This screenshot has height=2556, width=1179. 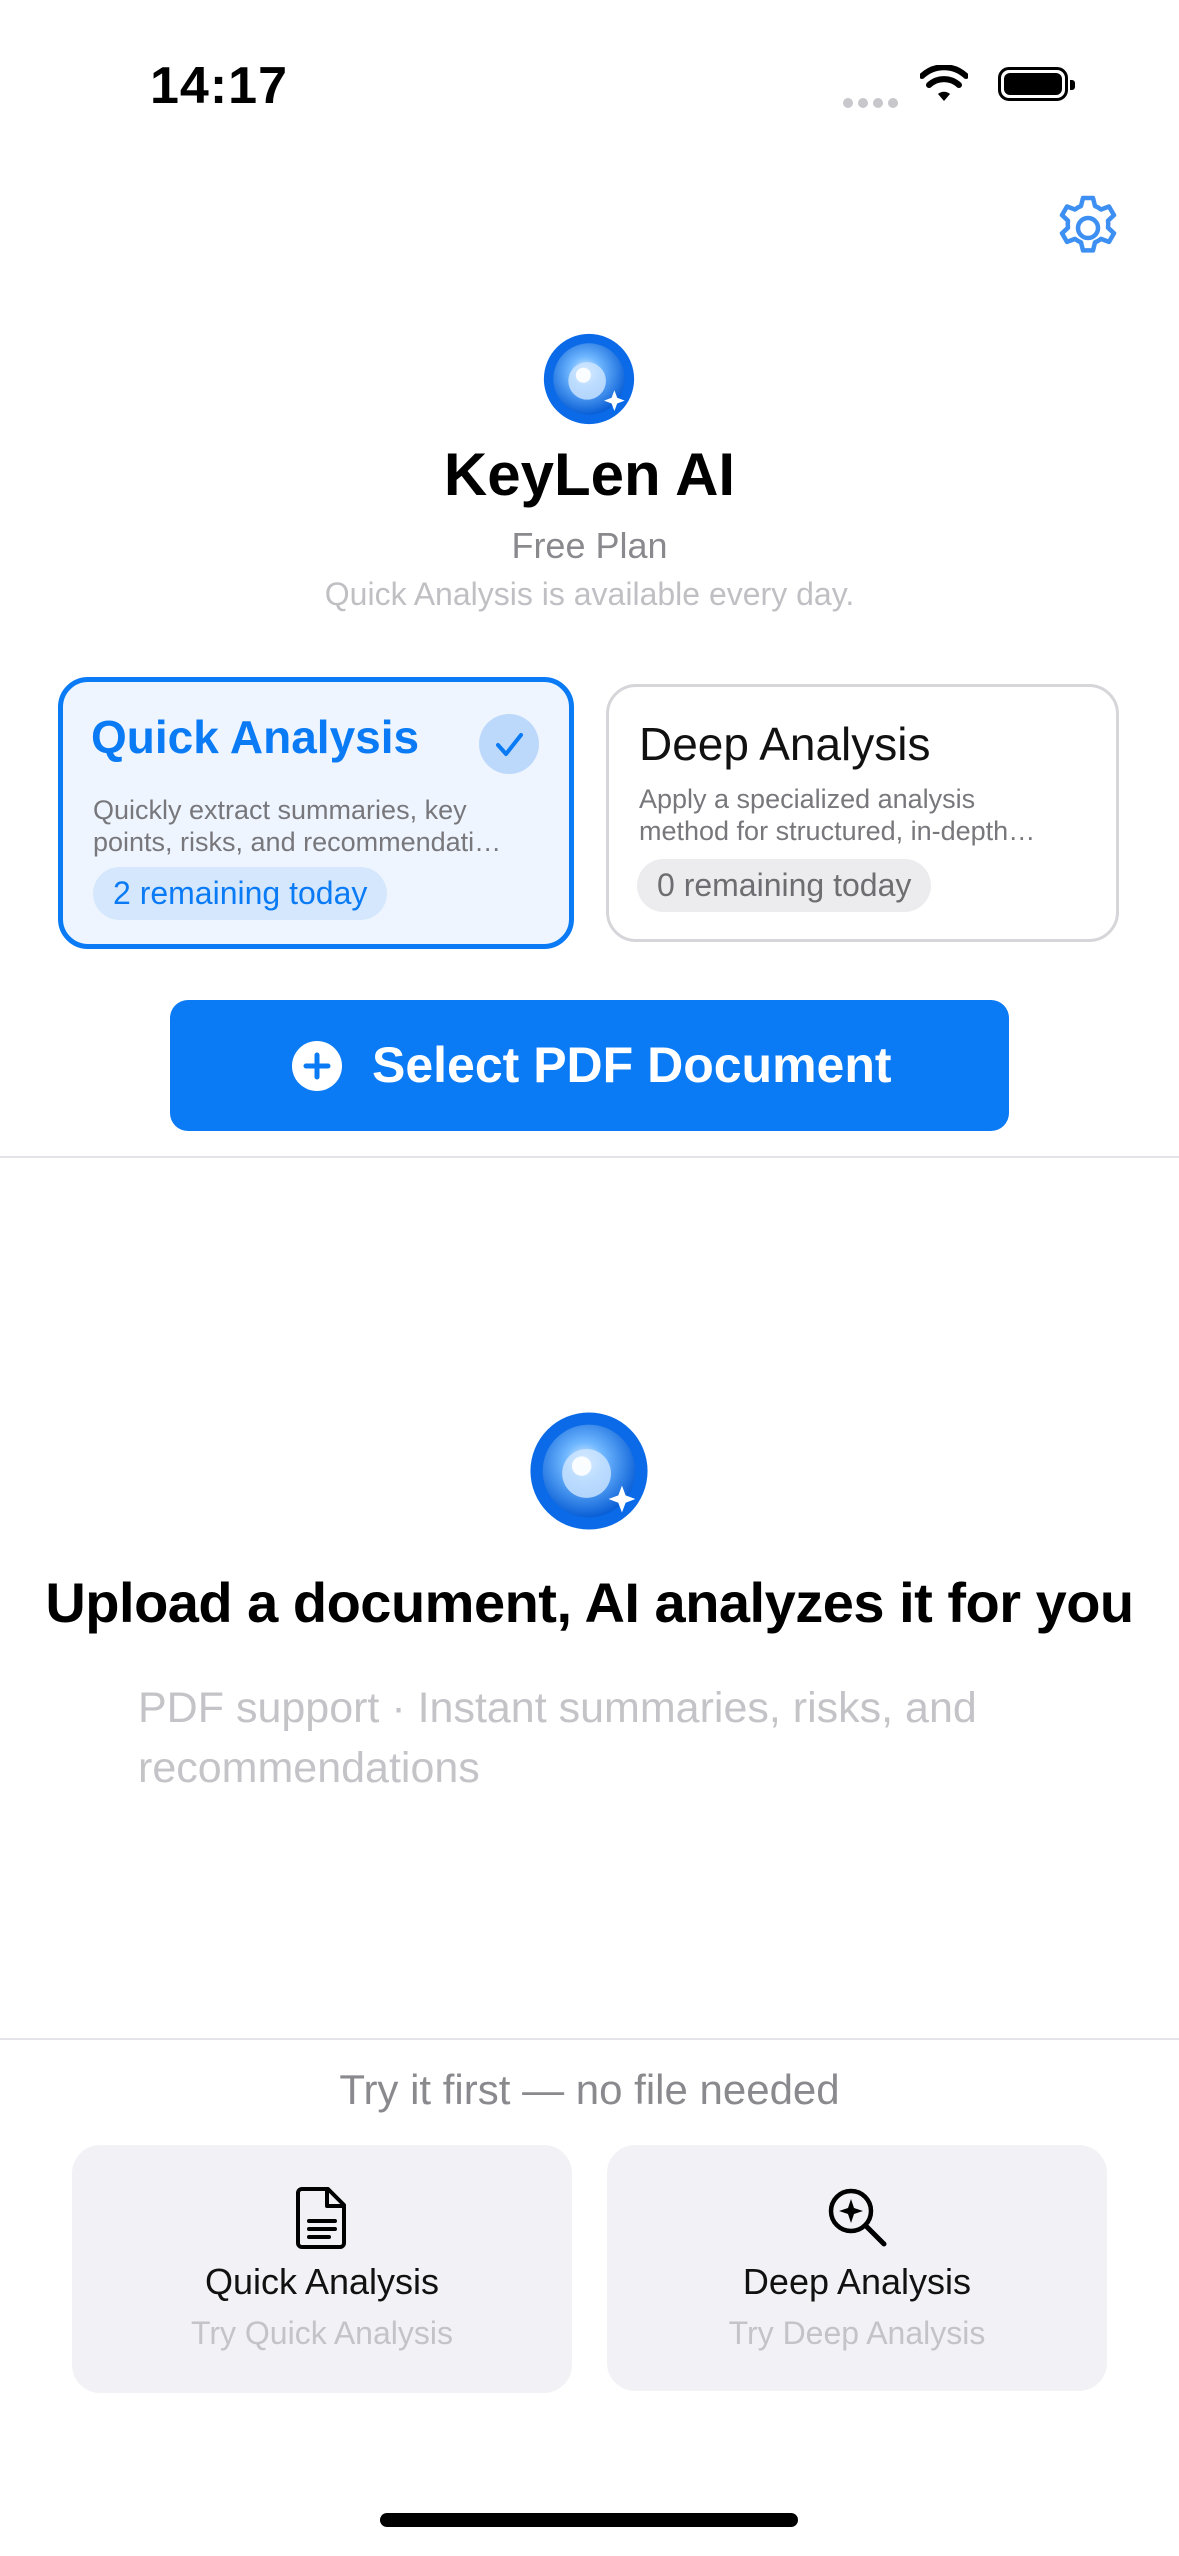 I want to click on mode-card-title: Quick Analysis, so click(x=255, y=737).